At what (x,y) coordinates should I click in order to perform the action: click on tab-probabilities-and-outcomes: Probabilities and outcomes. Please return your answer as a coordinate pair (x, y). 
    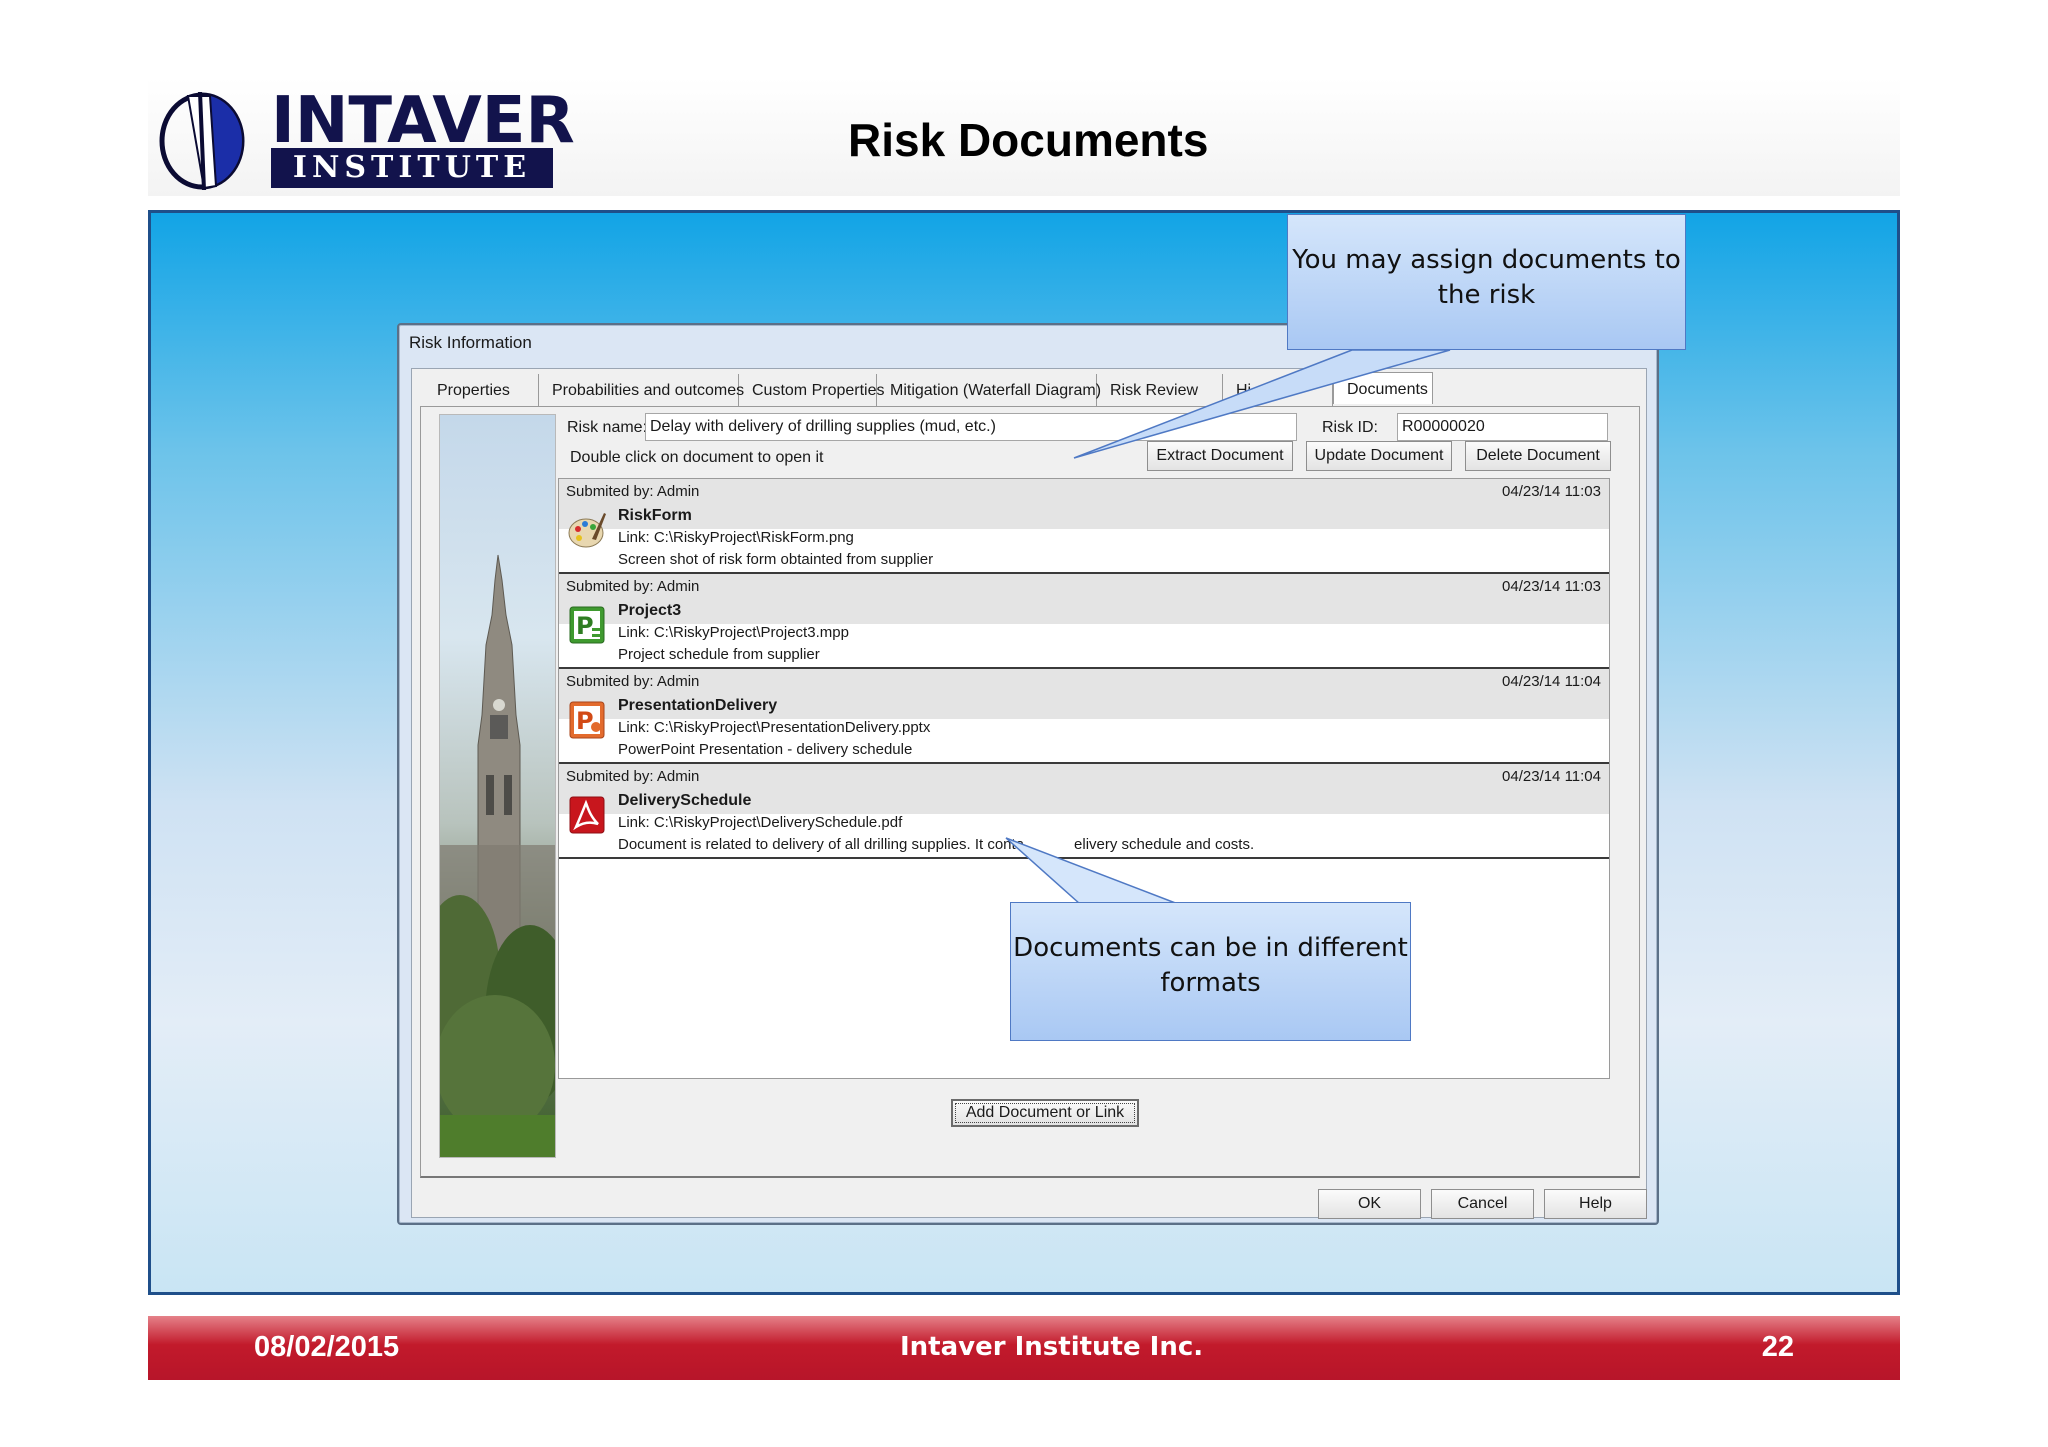
    Looking at the image, I should click on (641, 390).